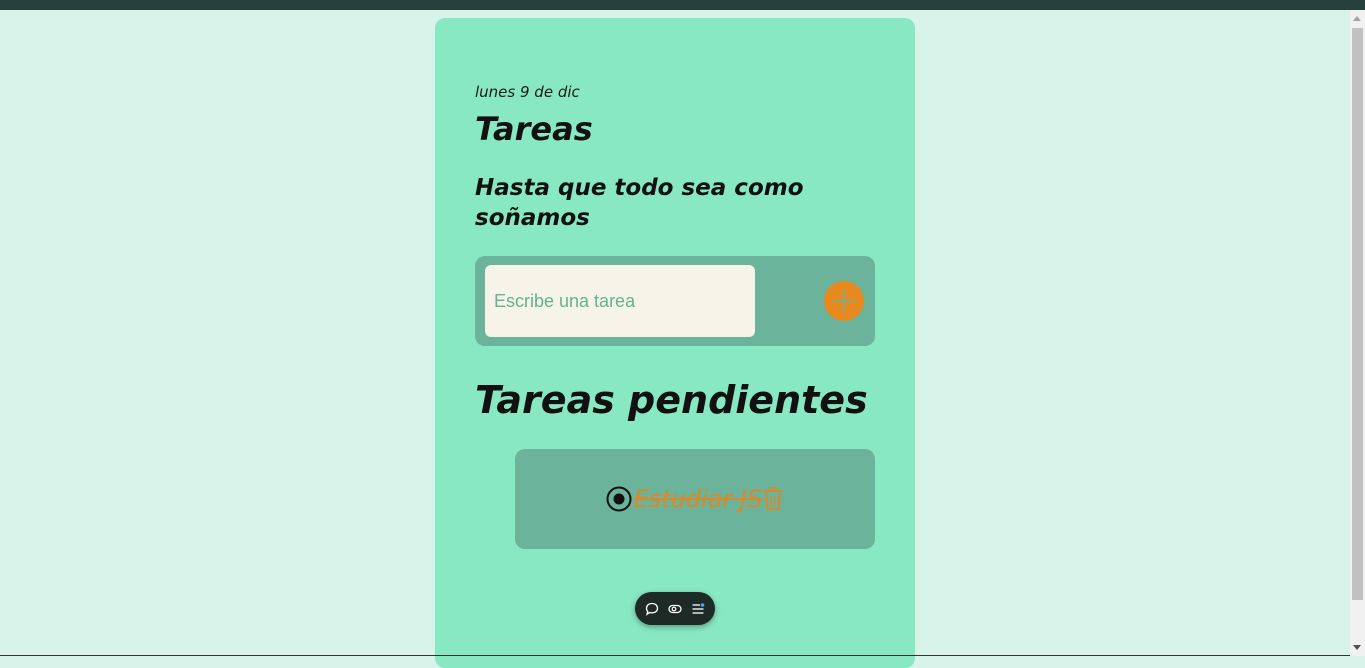 The height and width of the screenshot is (668, 1365). Describe the element at coordinates (1357, 314) in the screenshot. I see `scrollbar-thumb` at that location.